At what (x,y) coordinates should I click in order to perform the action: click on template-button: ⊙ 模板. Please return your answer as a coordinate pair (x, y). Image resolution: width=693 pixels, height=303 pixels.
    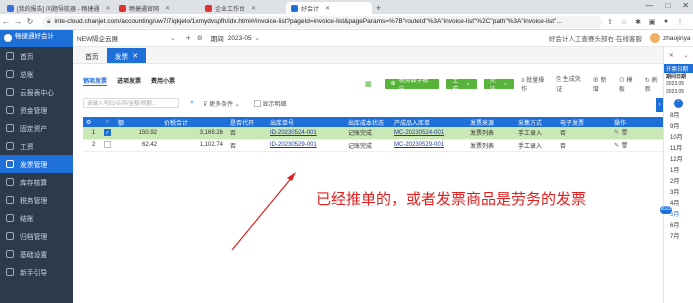
    Looking at the image, I should click on (628, 84).